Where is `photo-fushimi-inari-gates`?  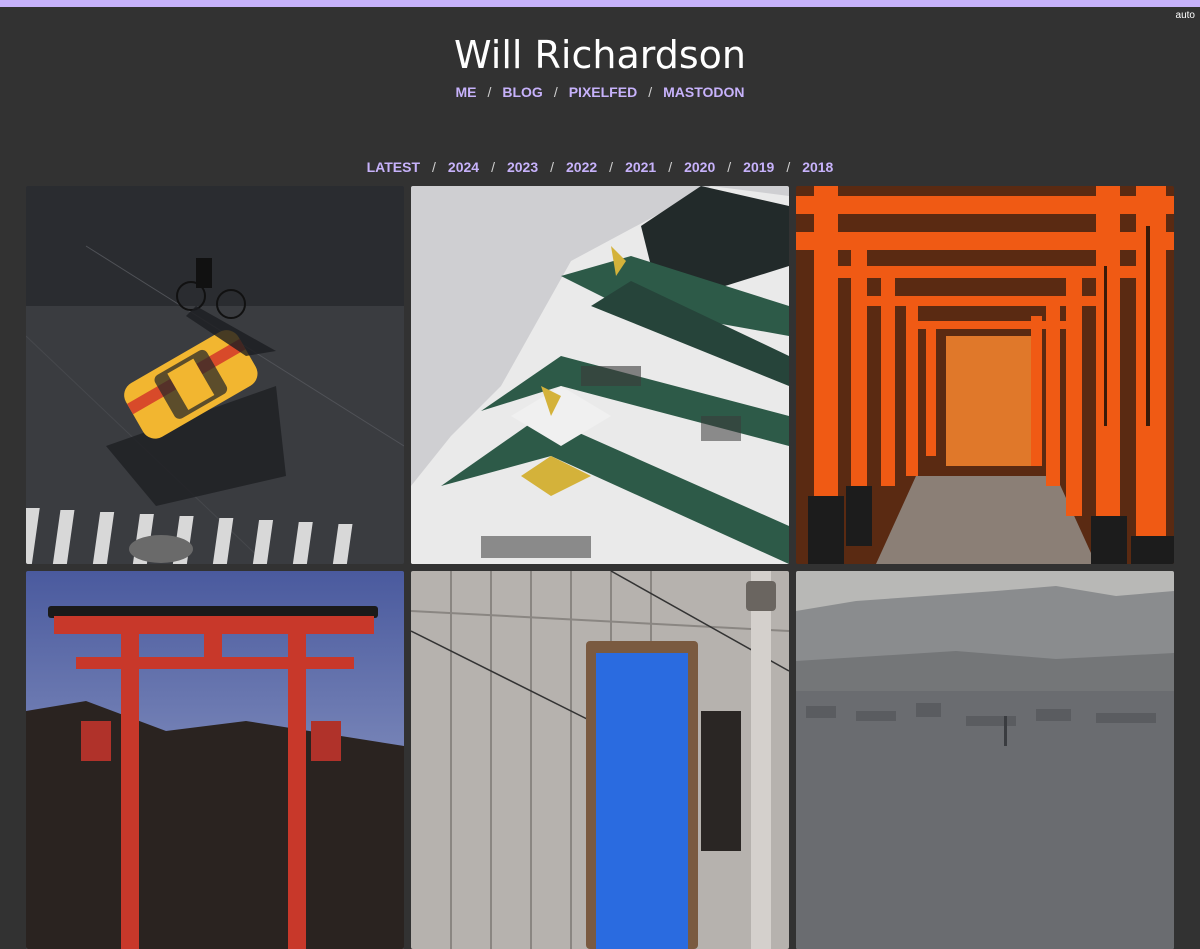 photo-fushimi-inari-gates is located at coordinates (985, 375).